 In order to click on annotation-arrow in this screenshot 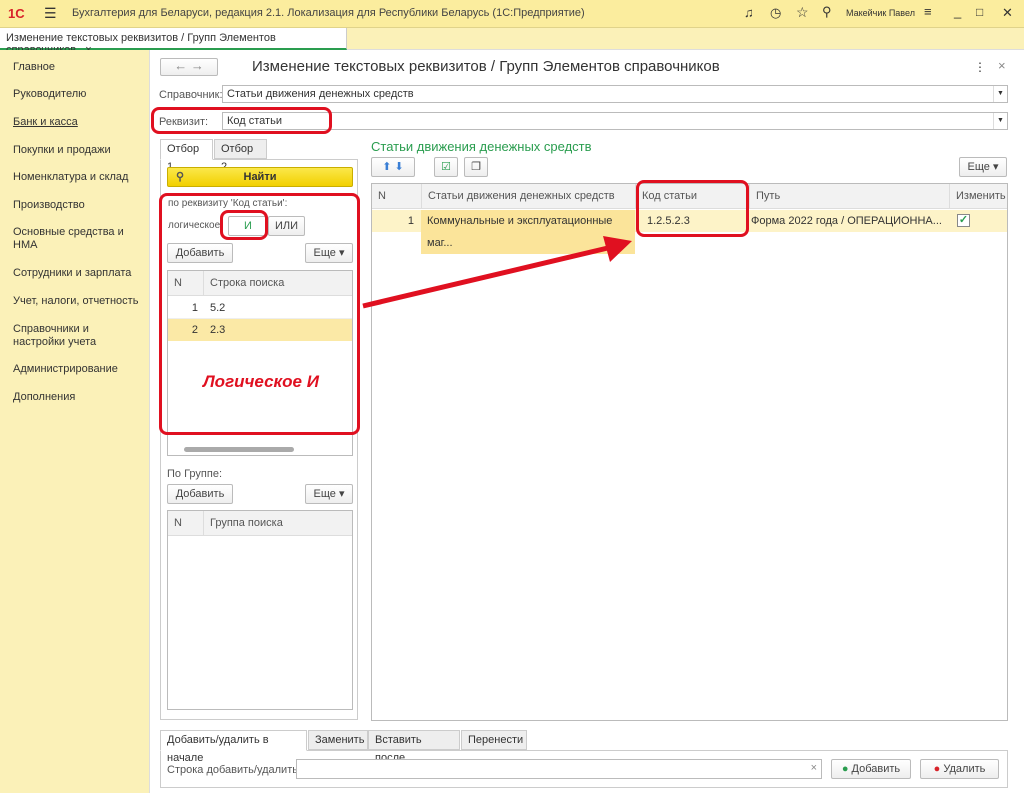, I will do `click(497, 272)`.